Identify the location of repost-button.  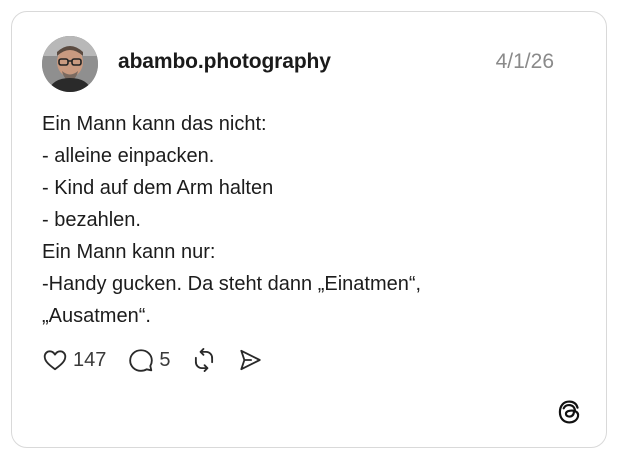
(204, 360).